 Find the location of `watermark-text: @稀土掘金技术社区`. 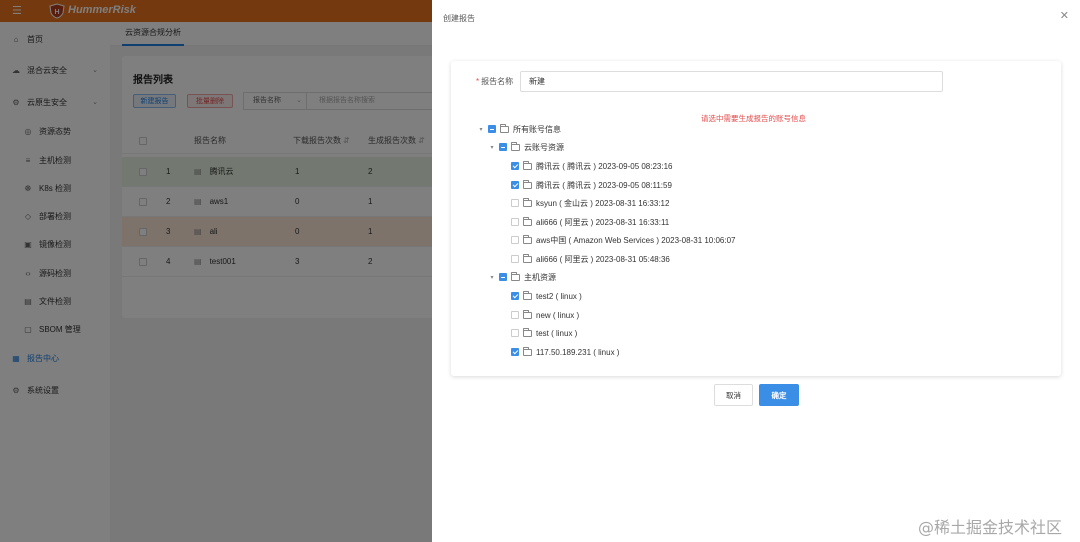

watermark-text: @稀土掘金技术社区 is located at coordinates (990, 527).